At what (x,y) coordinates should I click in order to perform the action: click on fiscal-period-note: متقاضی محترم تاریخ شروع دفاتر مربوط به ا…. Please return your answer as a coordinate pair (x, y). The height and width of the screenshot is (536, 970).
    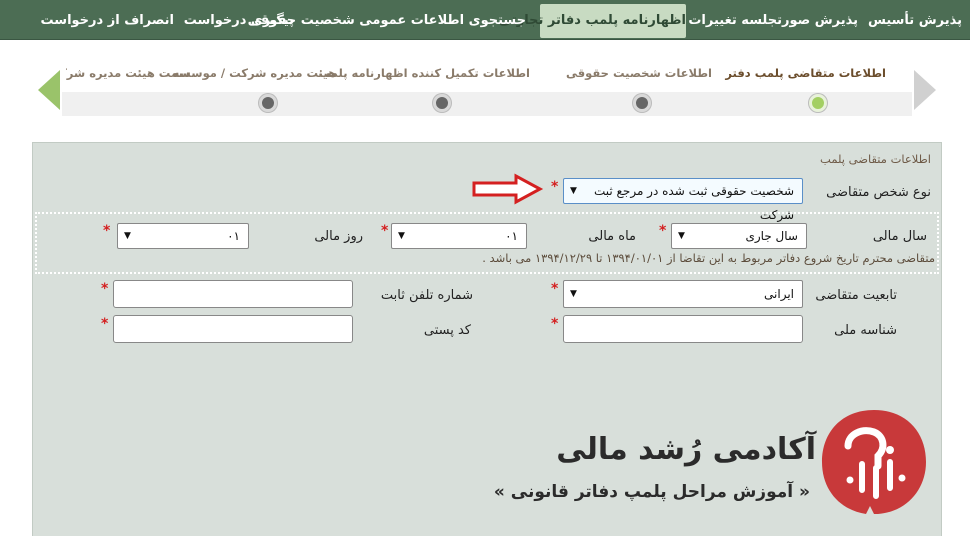
    Looking at the image, I should click on (708, 258).